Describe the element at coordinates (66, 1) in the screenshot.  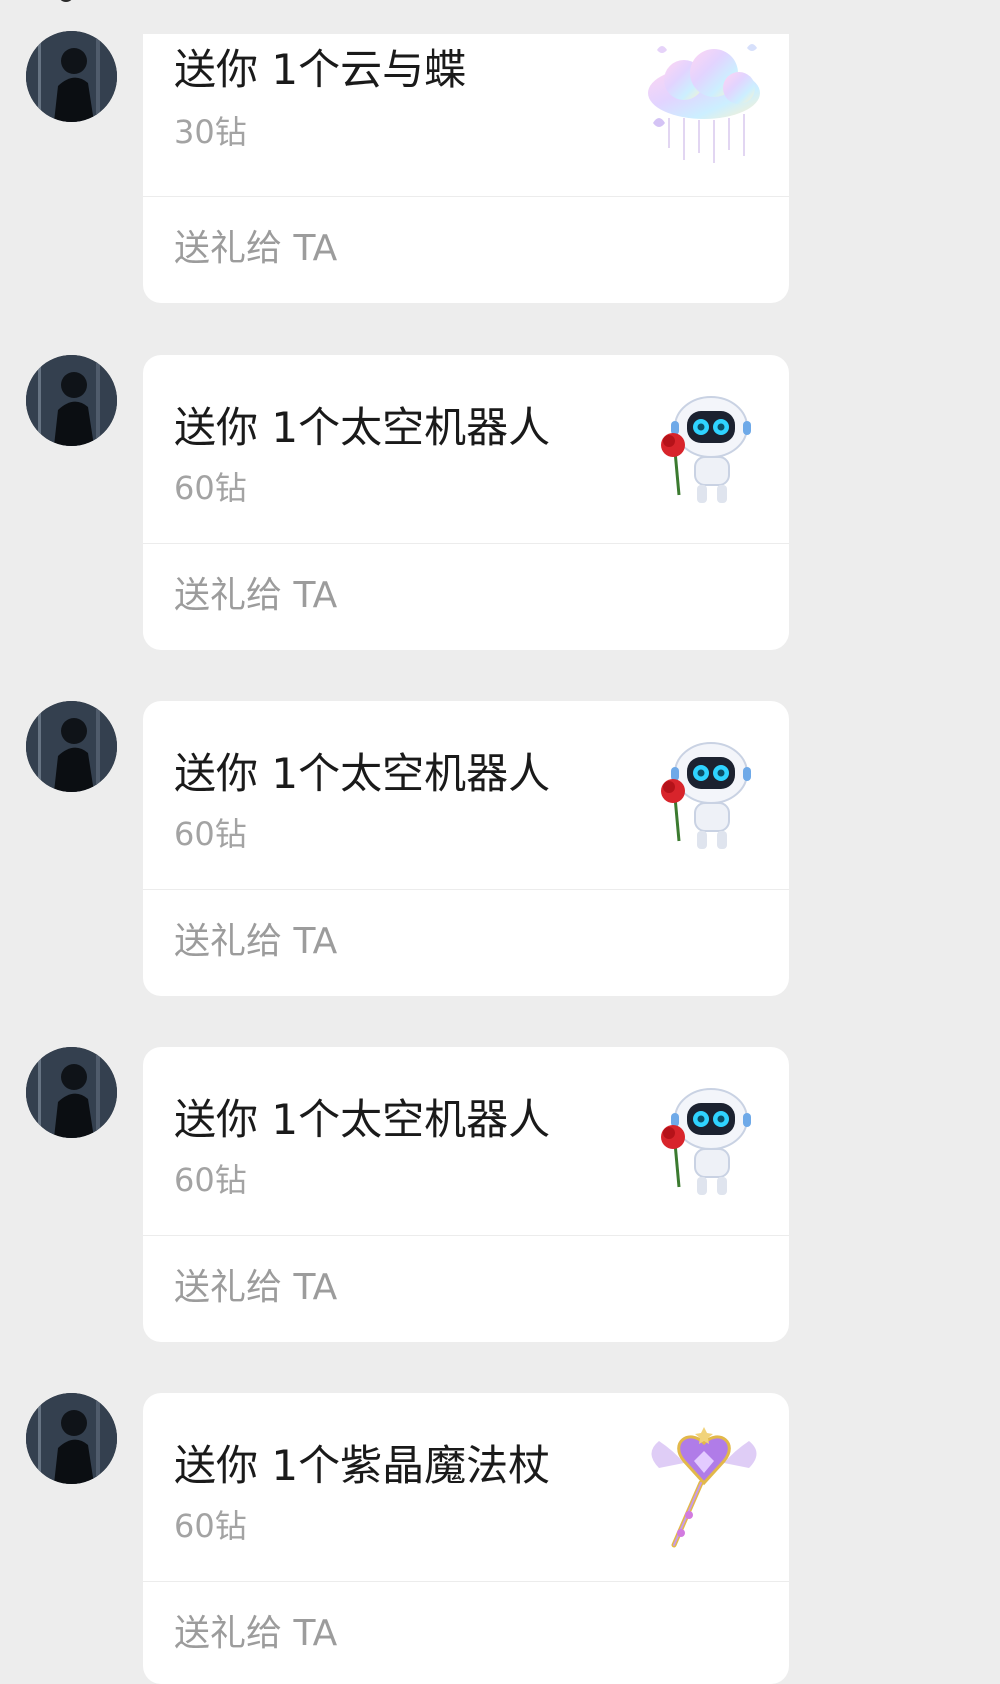
I see `avatar-fragment` at that location.